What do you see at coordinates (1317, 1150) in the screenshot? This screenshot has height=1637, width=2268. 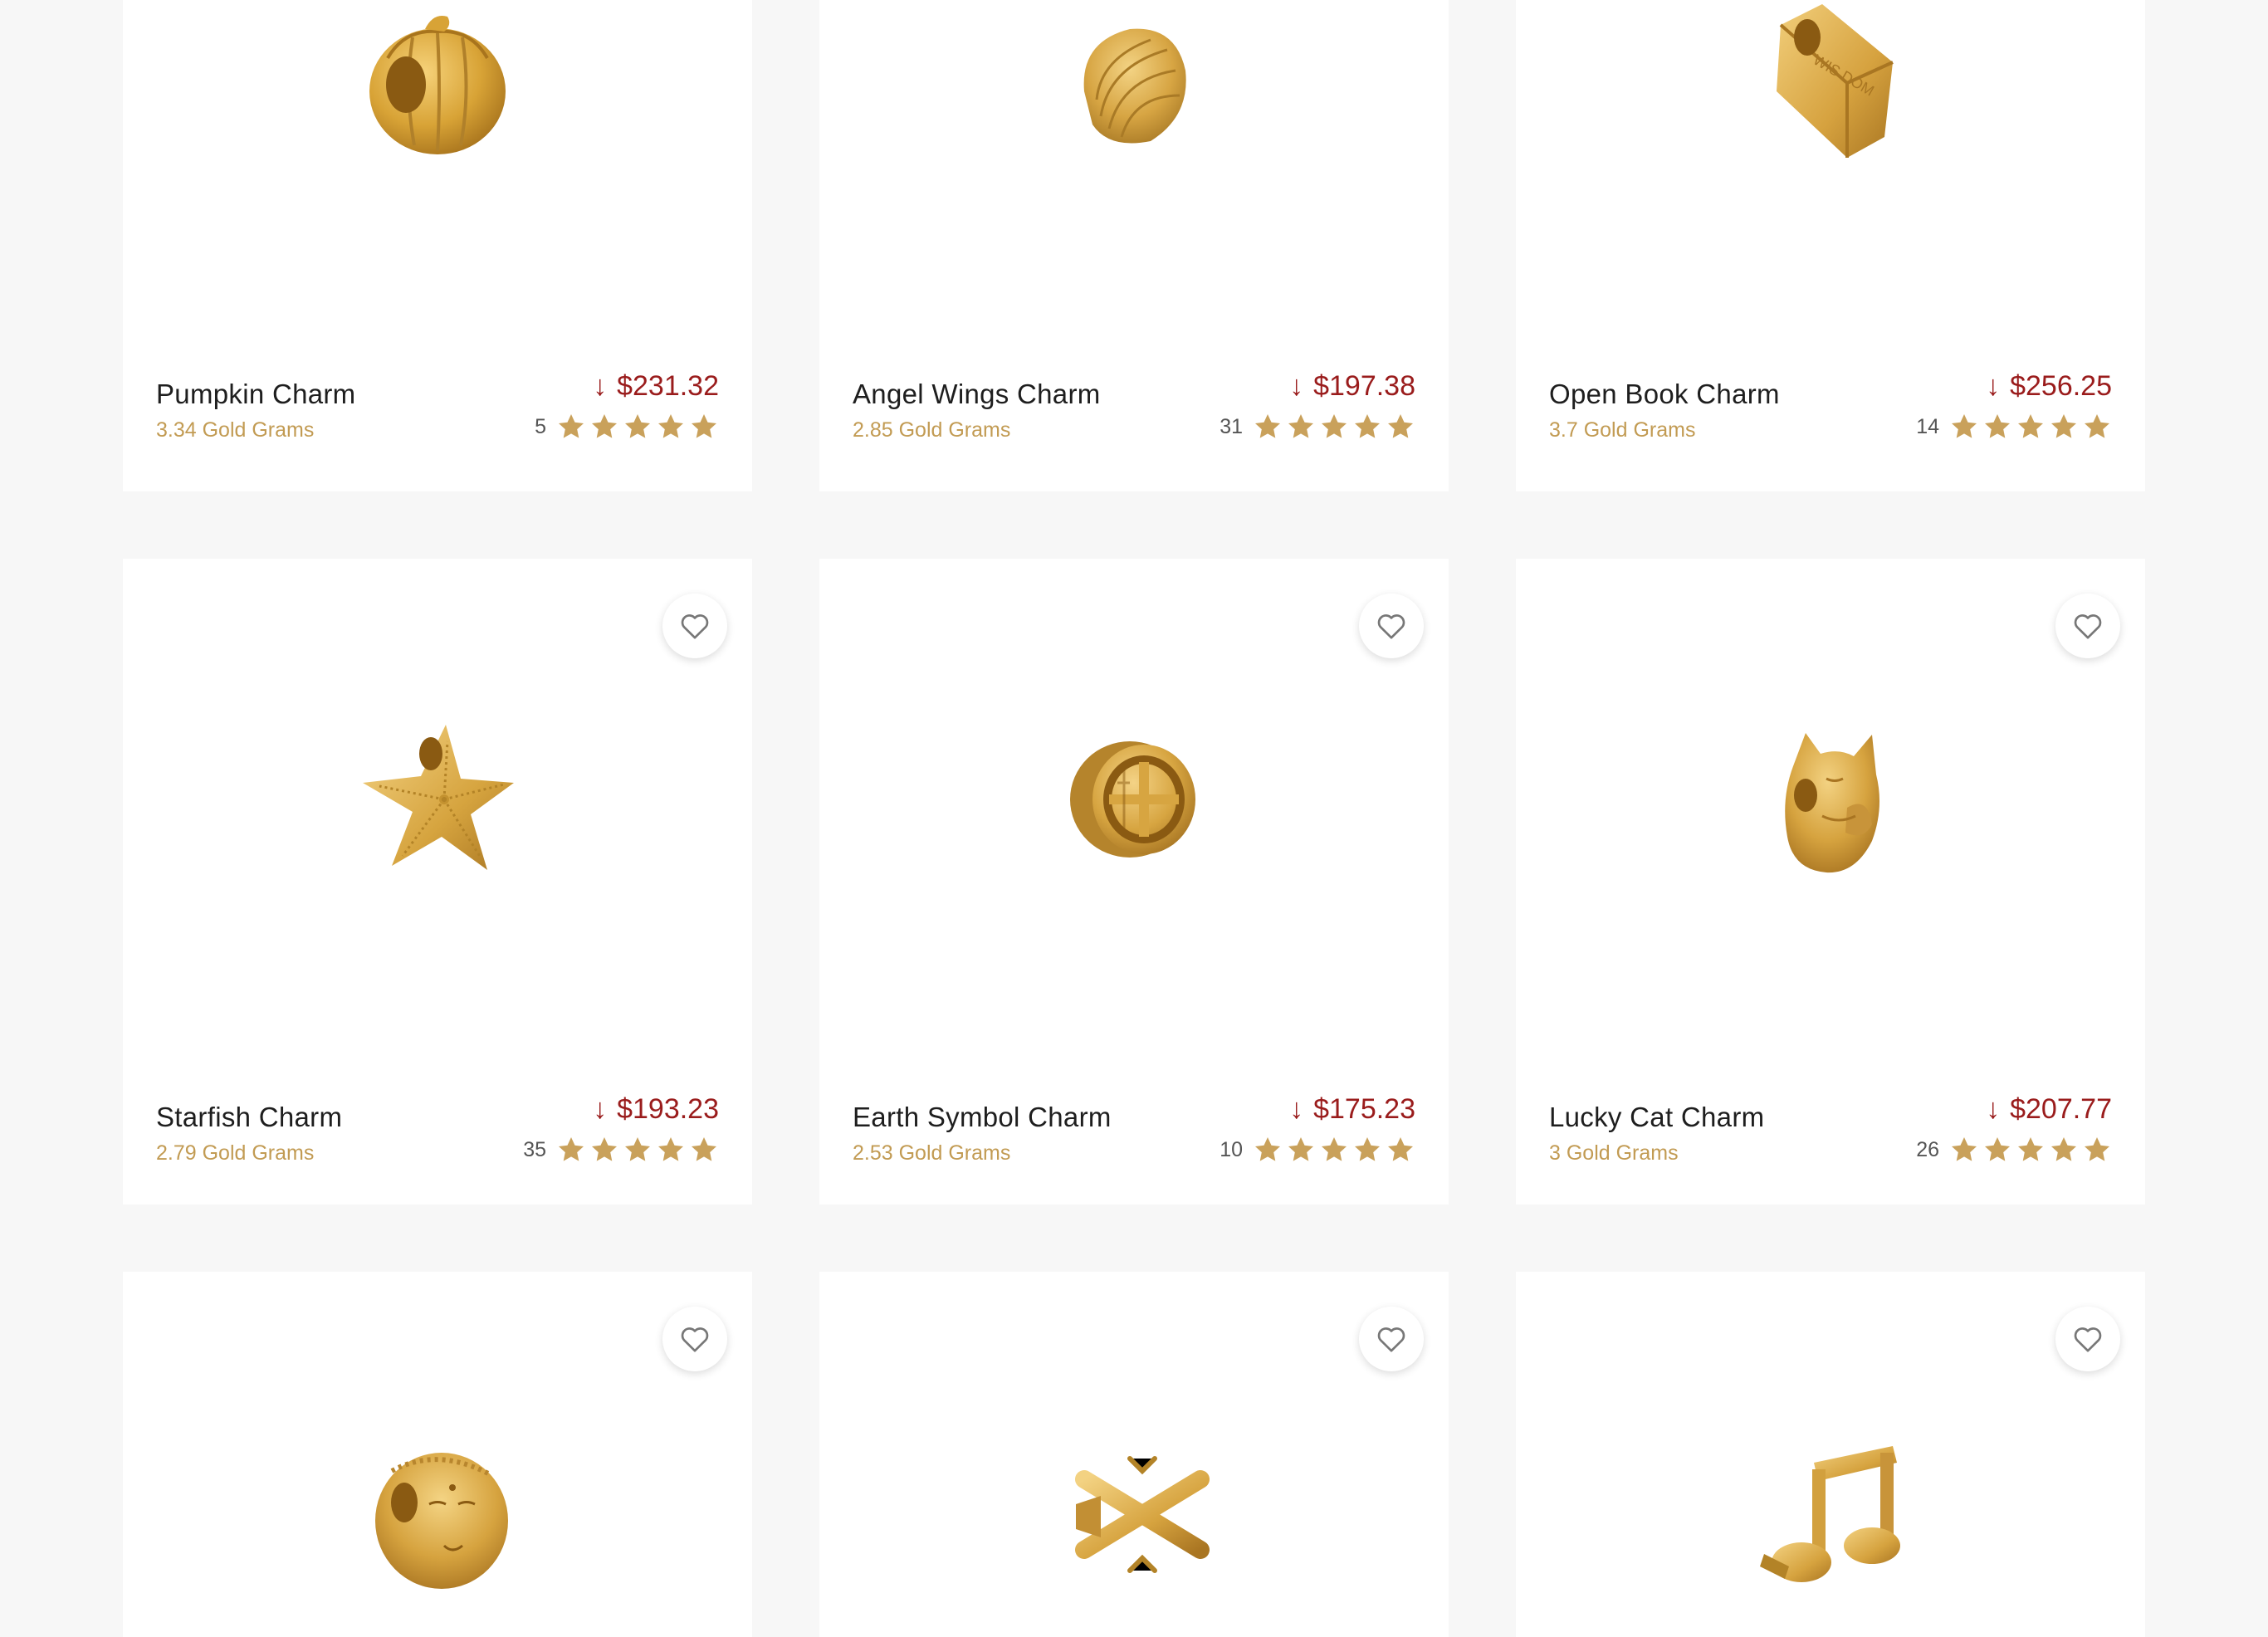 I see `product-rating: 10` at bounding box center [1317, 1150].